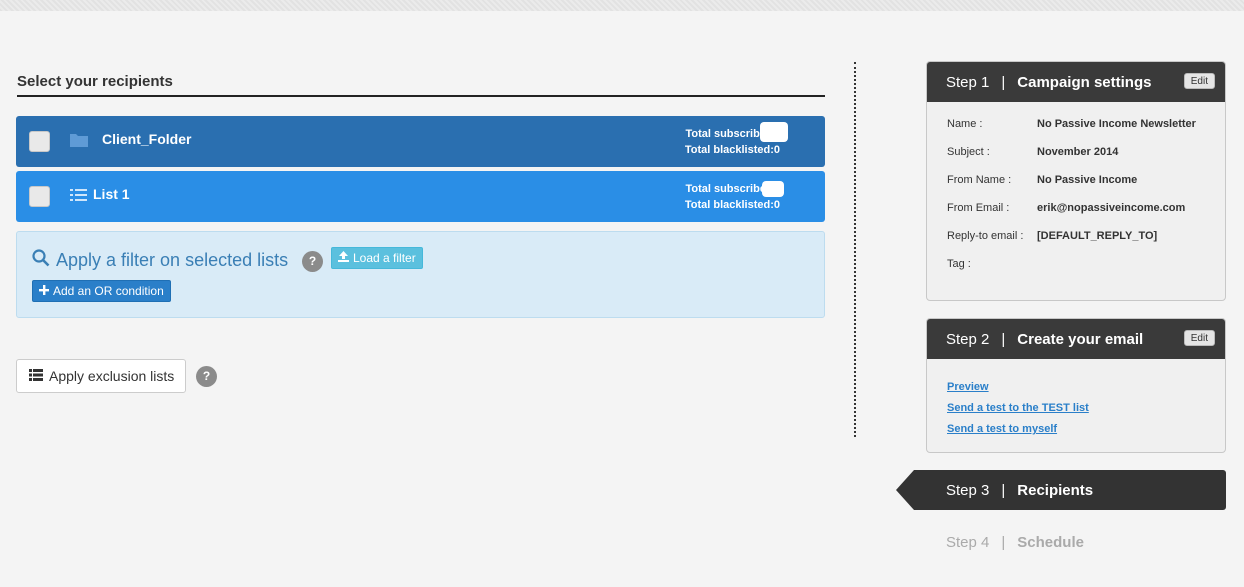 The image size is (1244, 587). Describe the element at coordinates (968, 542) in the screenshot. I see `step-number: Step 4` at that location.